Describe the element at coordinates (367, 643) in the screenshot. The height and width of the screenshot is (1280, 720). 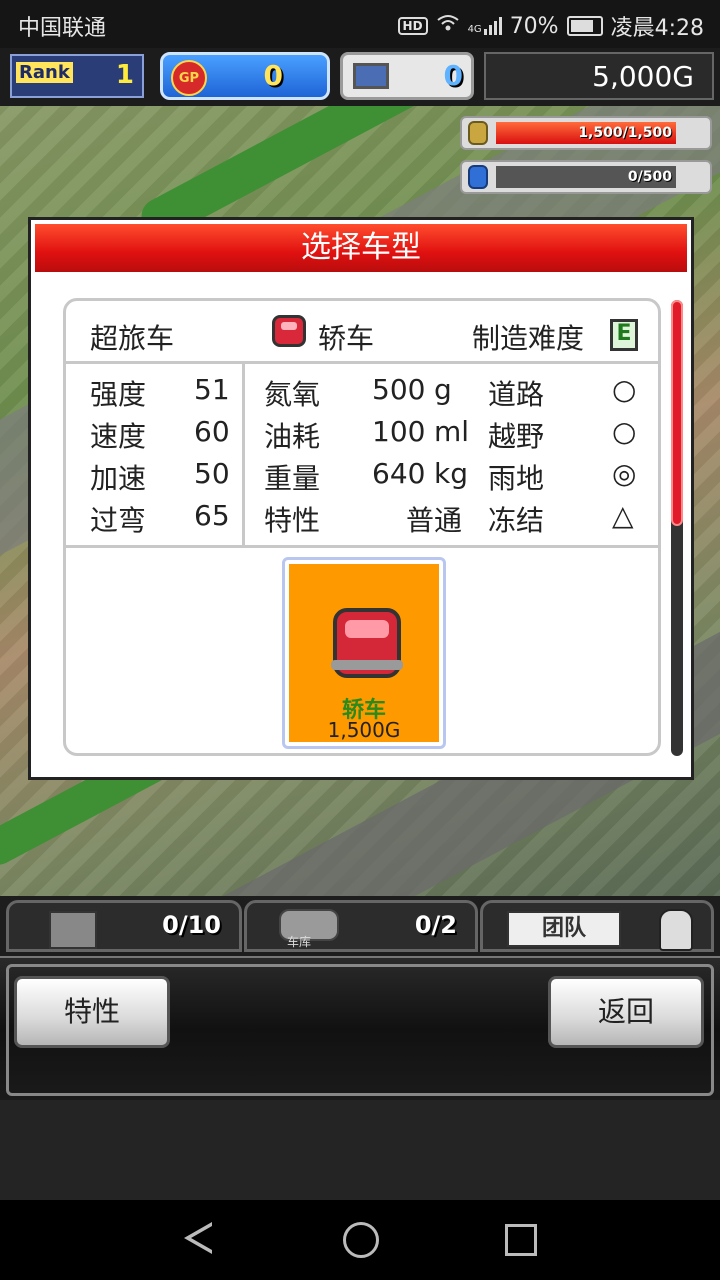
I see `sedan-car-icon` at that location.